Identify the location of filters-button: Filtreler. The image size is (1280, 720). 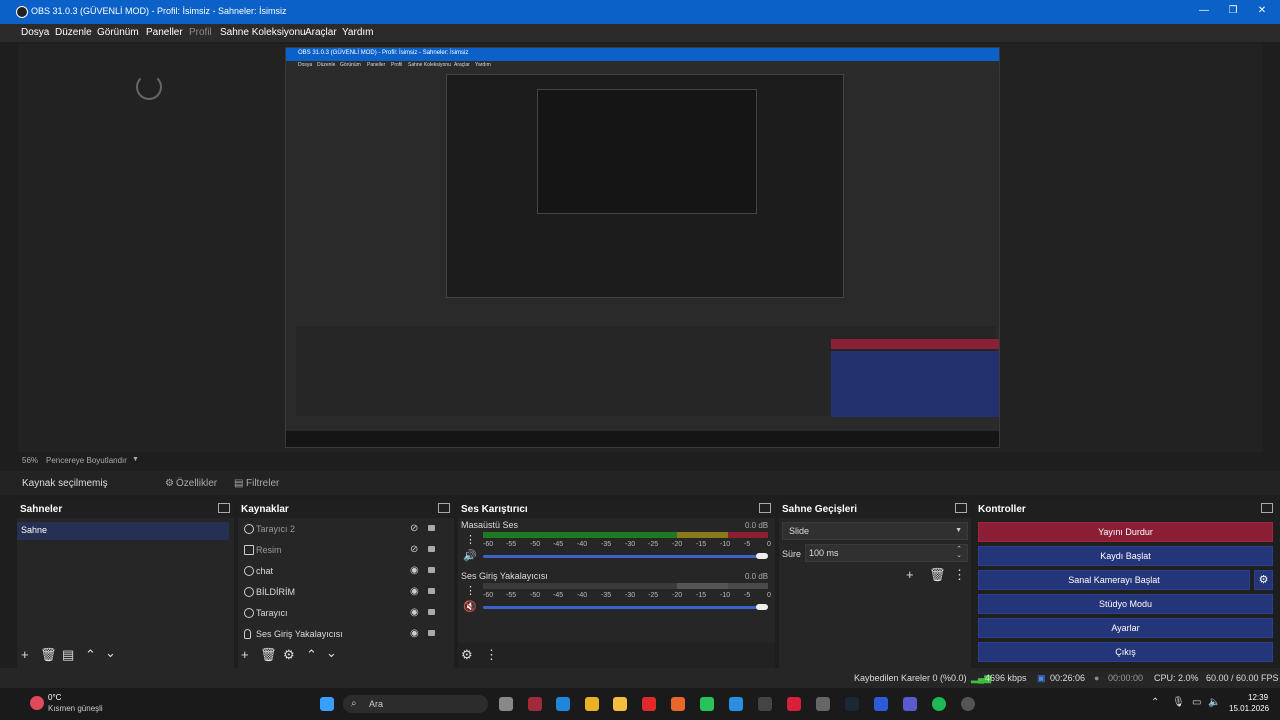
(262, 483).